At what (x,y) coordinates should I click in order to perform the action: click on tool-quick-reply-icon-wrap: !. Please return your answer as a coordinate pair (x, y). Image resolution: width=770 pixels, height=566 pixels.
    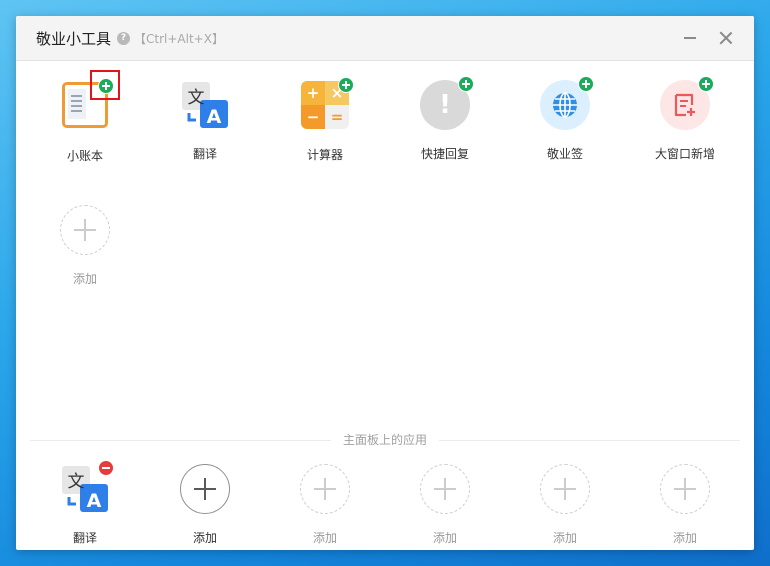
    Looking at the image, I should click on (447, 103).